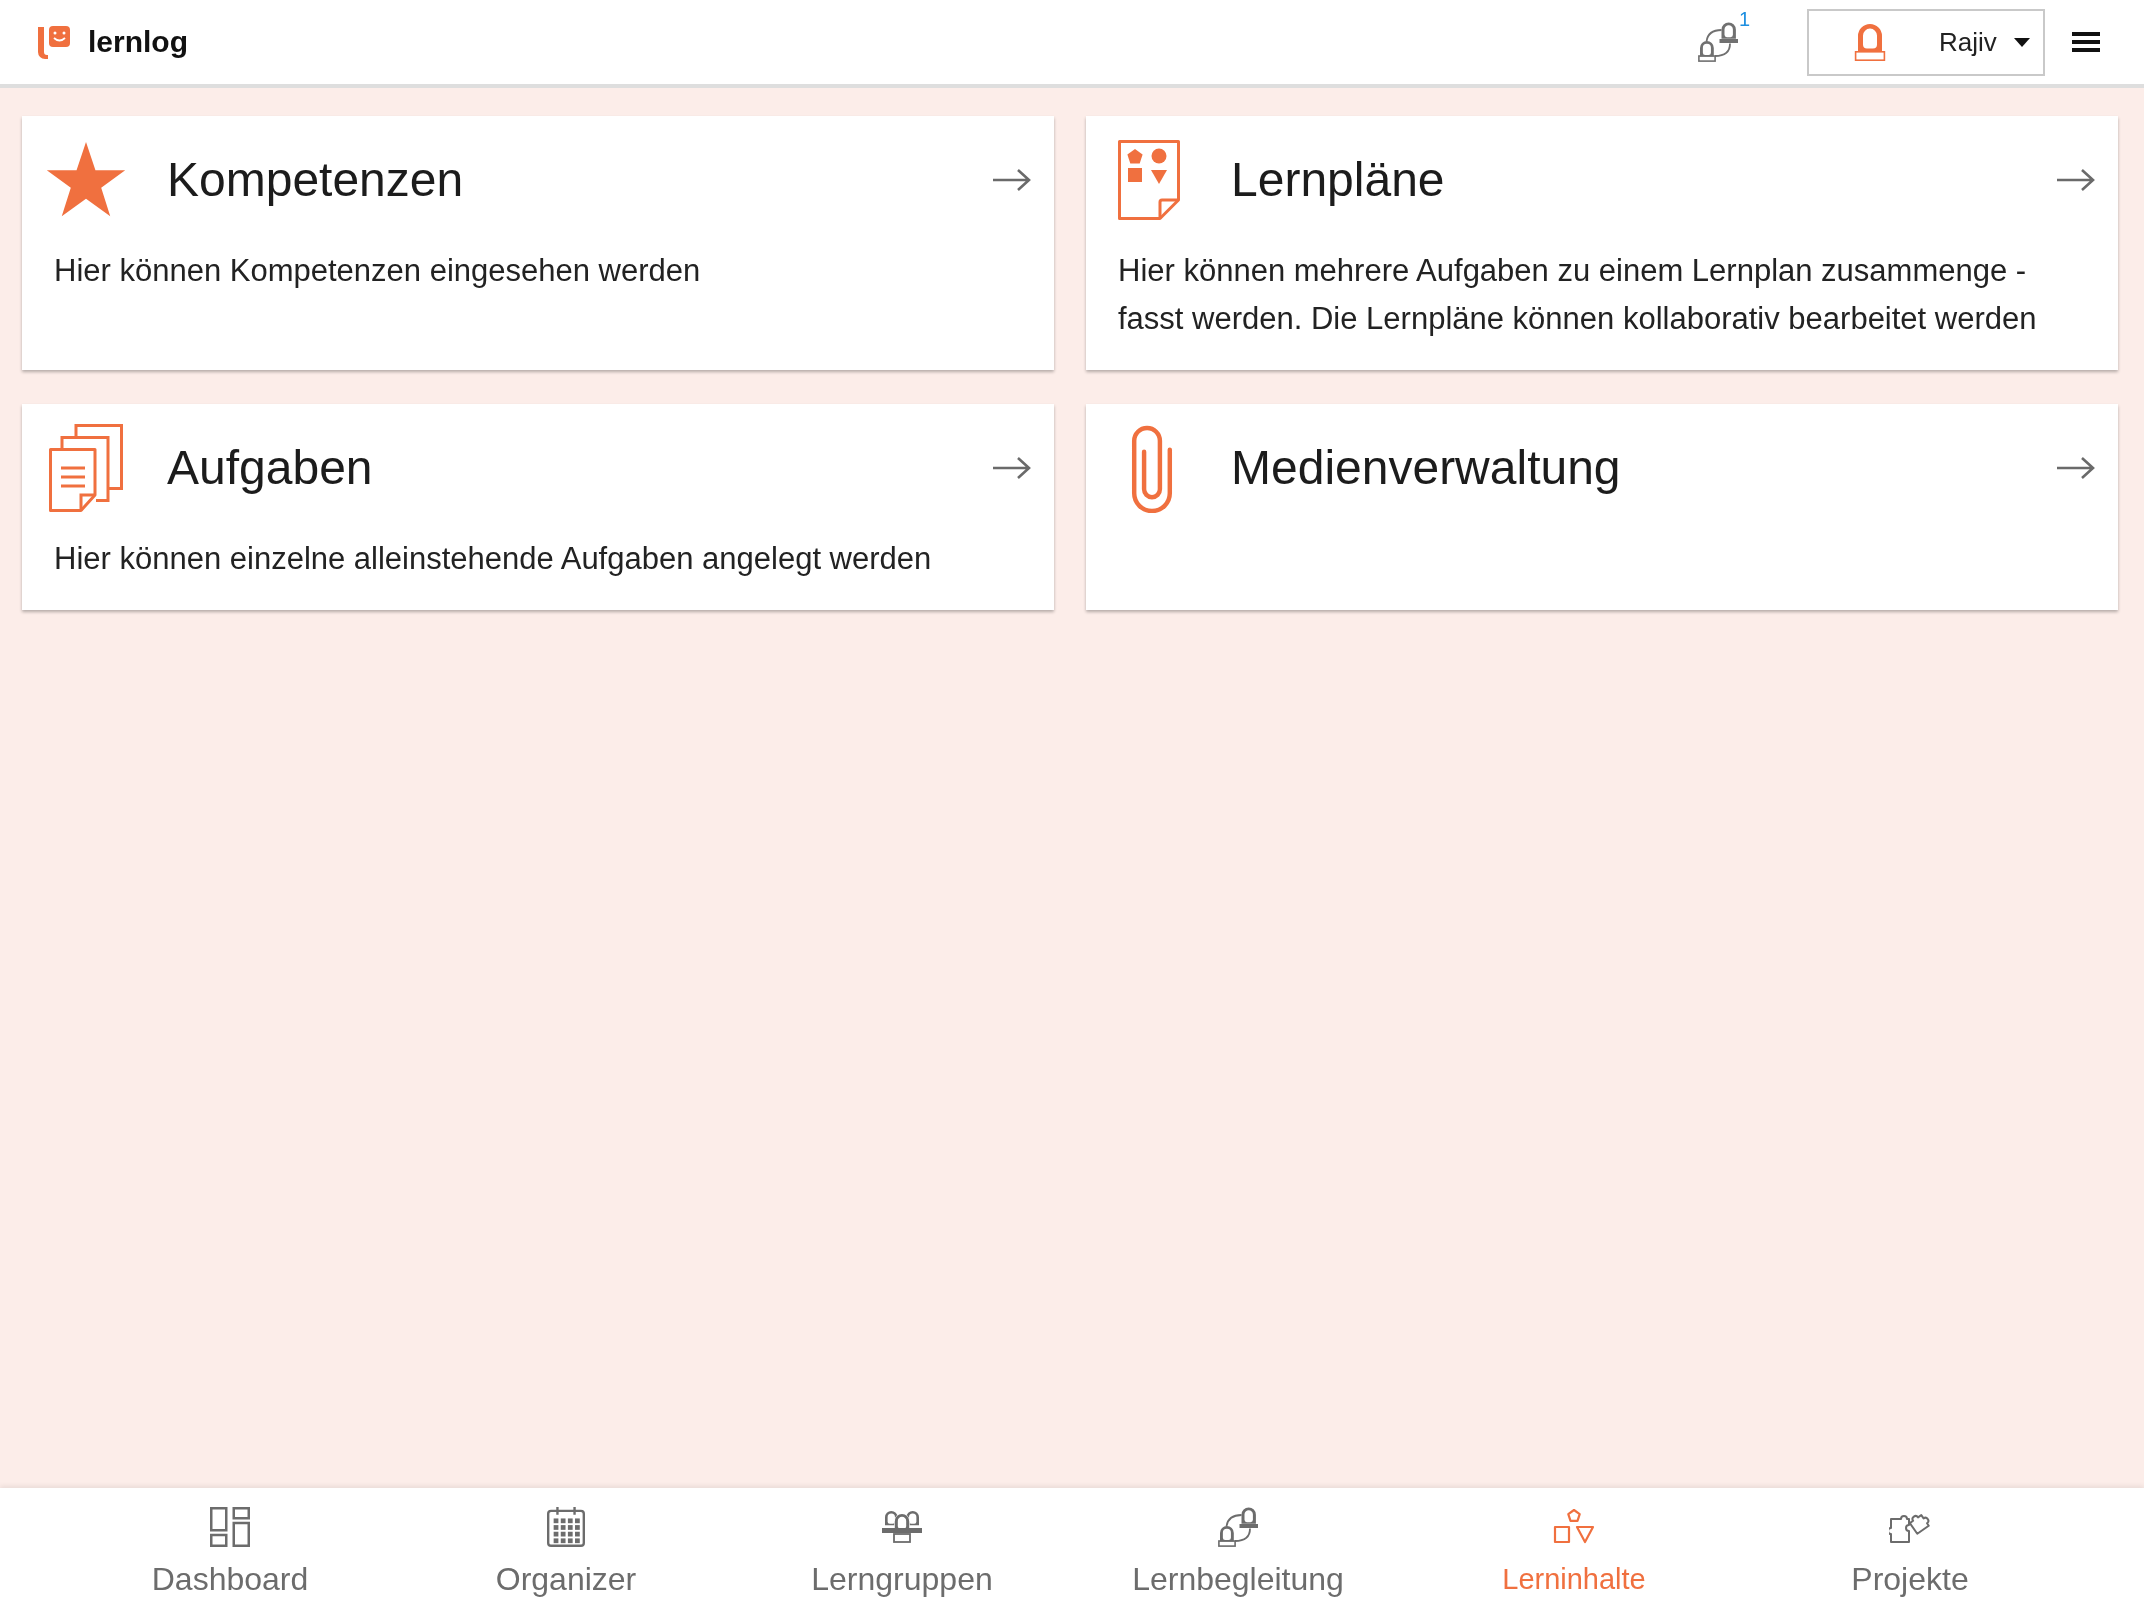 The height and width of the screenshot is (1604, 2144). Describe the element at coordinates (1149, 180) in the screenshot. I see `document-shapes-icon` at that location.